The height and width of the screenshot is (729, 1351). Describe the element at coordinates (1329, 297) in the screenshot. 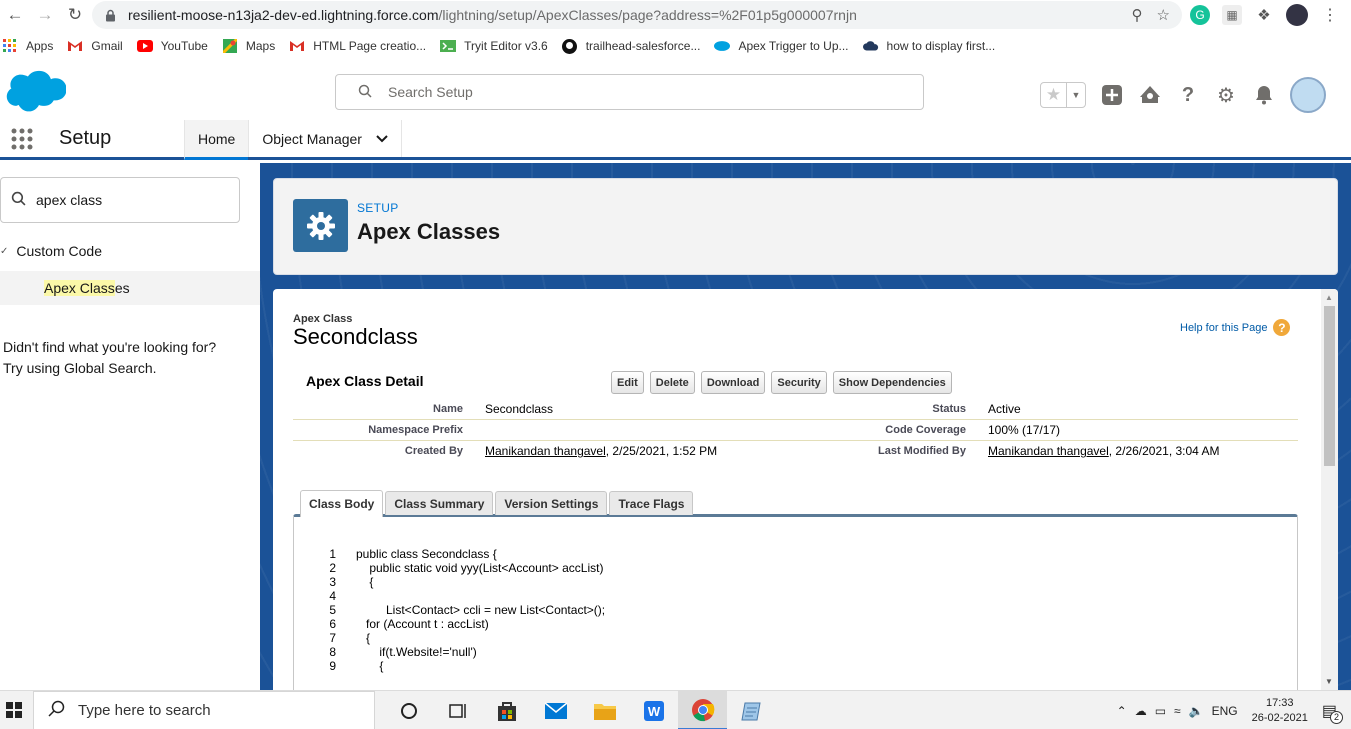

I see `scroll-up-icon: ▲` at that location.